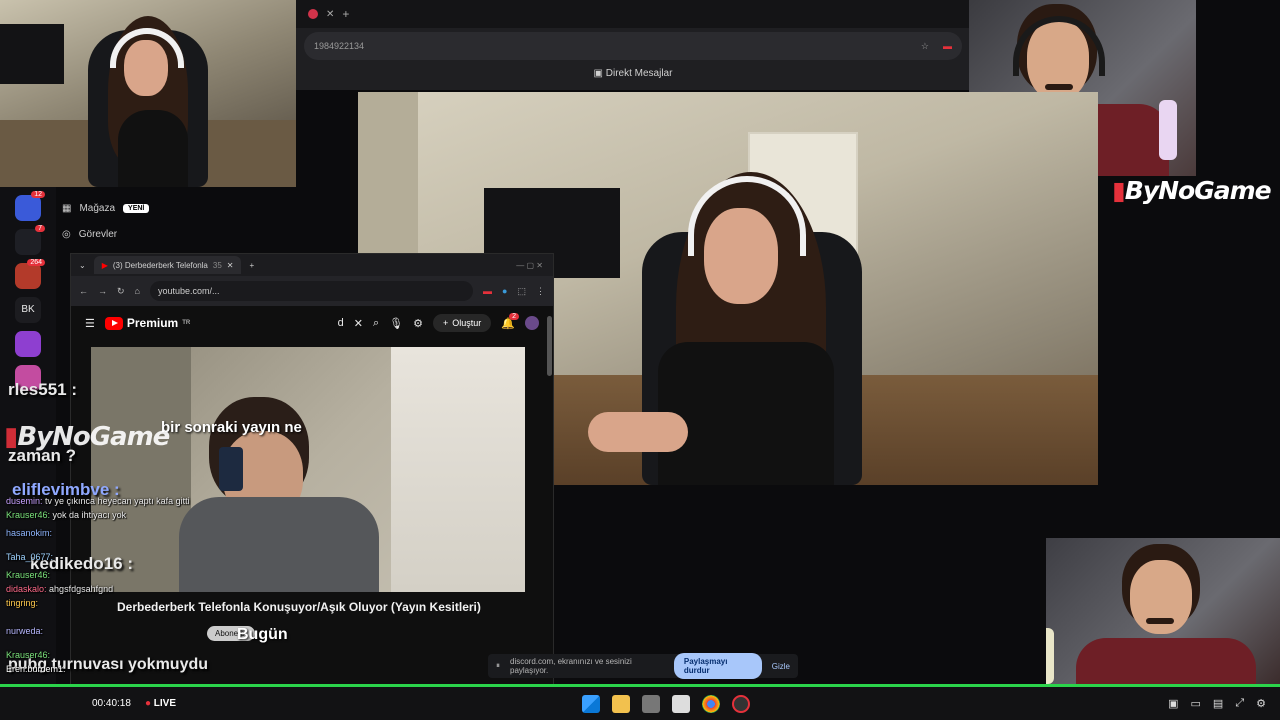  I want to click on hide-button: Gizle, so click(781, 666).